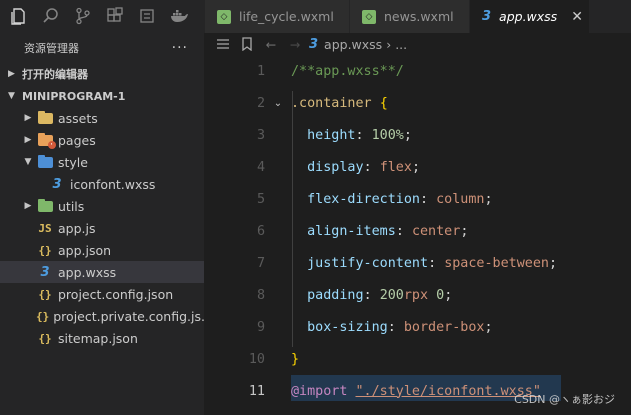  Describe the element at coordinates (351, 231) in the screenshot. I see `css-property: align-items` at that location.